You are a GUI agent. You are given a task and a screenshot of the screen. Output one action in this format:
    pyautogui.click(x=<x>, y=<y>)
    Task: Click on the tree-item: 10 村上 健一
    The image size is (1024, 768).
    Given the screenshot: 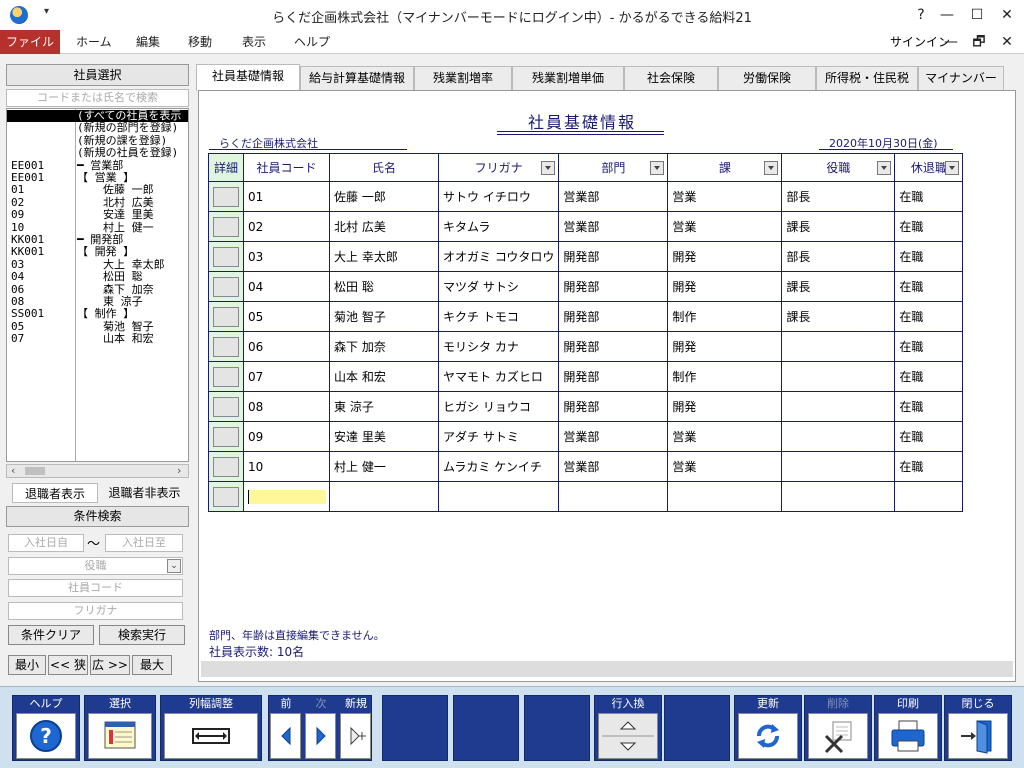 What is the action you would take?
    pyautogui.click(x=97, y=227)
    